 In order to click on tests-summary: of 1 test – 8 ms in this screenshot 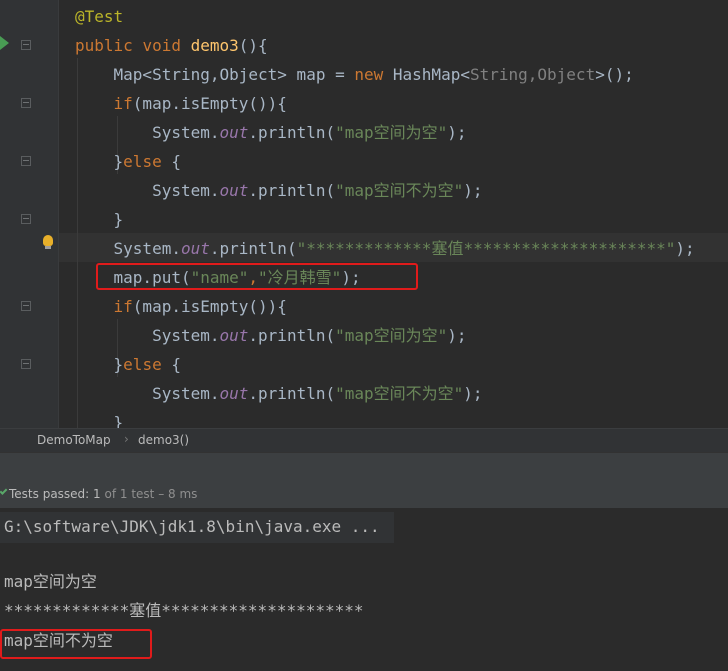, I will do `click(151, 494)`.